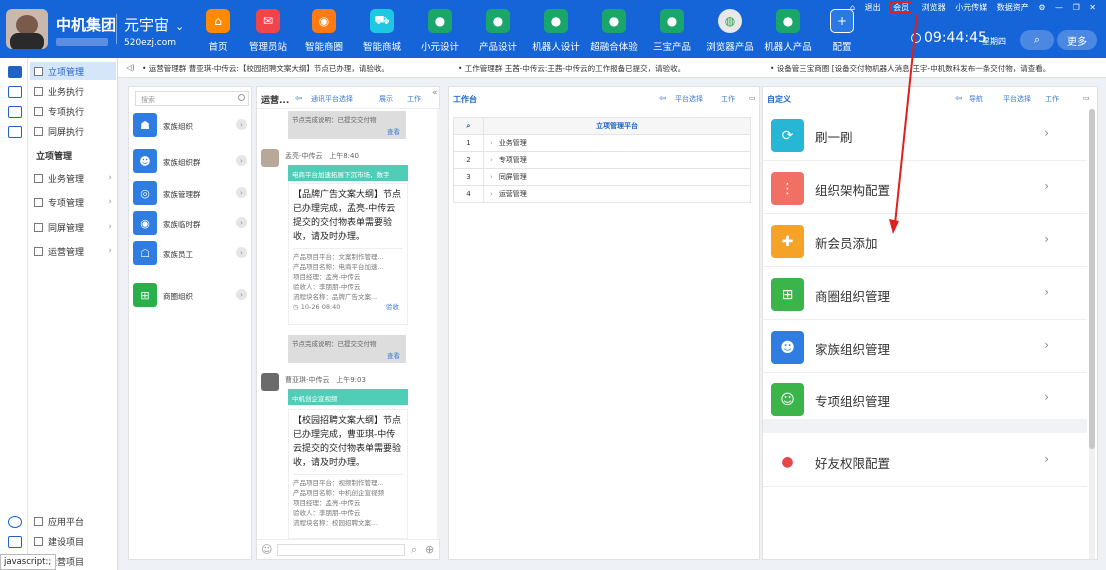 The image size is (1106, 570). What do you see at coordinates (1013, 7) in the screenshot?
I see `topmenu-data-assets: 数据资产` at bounding box center [1013, 7].